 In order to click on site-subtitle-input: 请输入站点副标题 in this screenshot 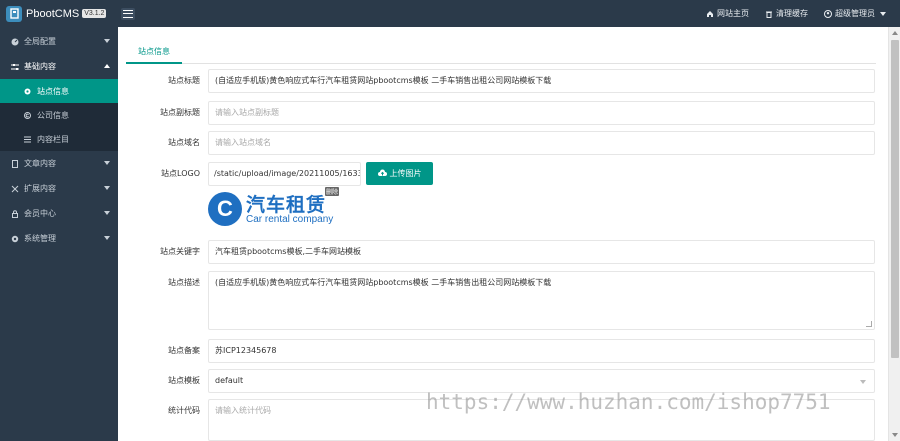, I will do `click(541, 113)`.